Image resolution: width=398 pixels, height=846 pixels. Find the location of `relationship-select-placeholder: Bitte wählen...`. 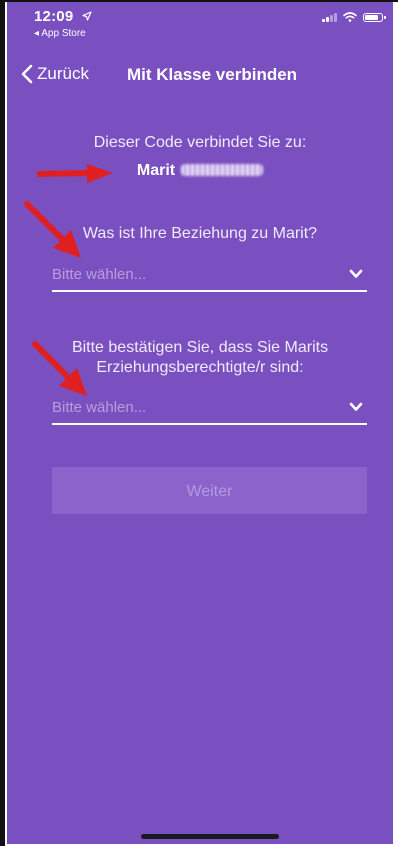

relationship-select-placeholder: Bitte wählen... is located at coordinates (99, 274).